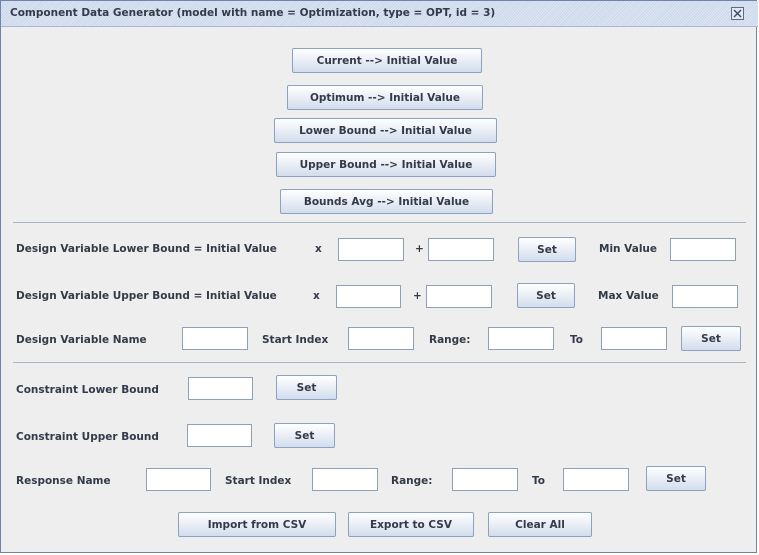  I want to click on import-csv-button: Import from CSV, so click(257, 524).